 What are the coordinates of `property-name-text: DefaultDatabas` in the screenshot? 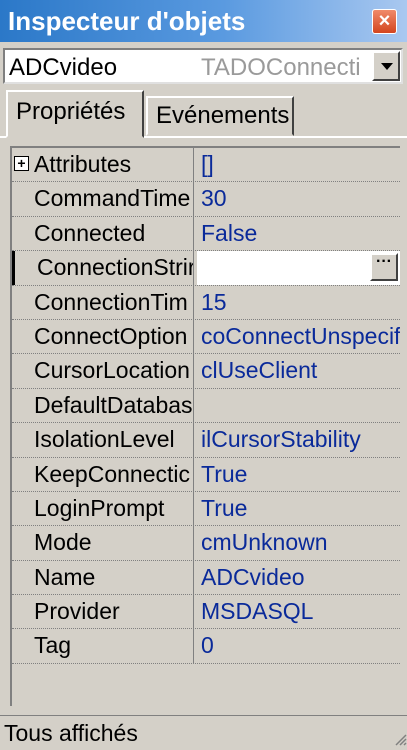 It's located at (113, 404).